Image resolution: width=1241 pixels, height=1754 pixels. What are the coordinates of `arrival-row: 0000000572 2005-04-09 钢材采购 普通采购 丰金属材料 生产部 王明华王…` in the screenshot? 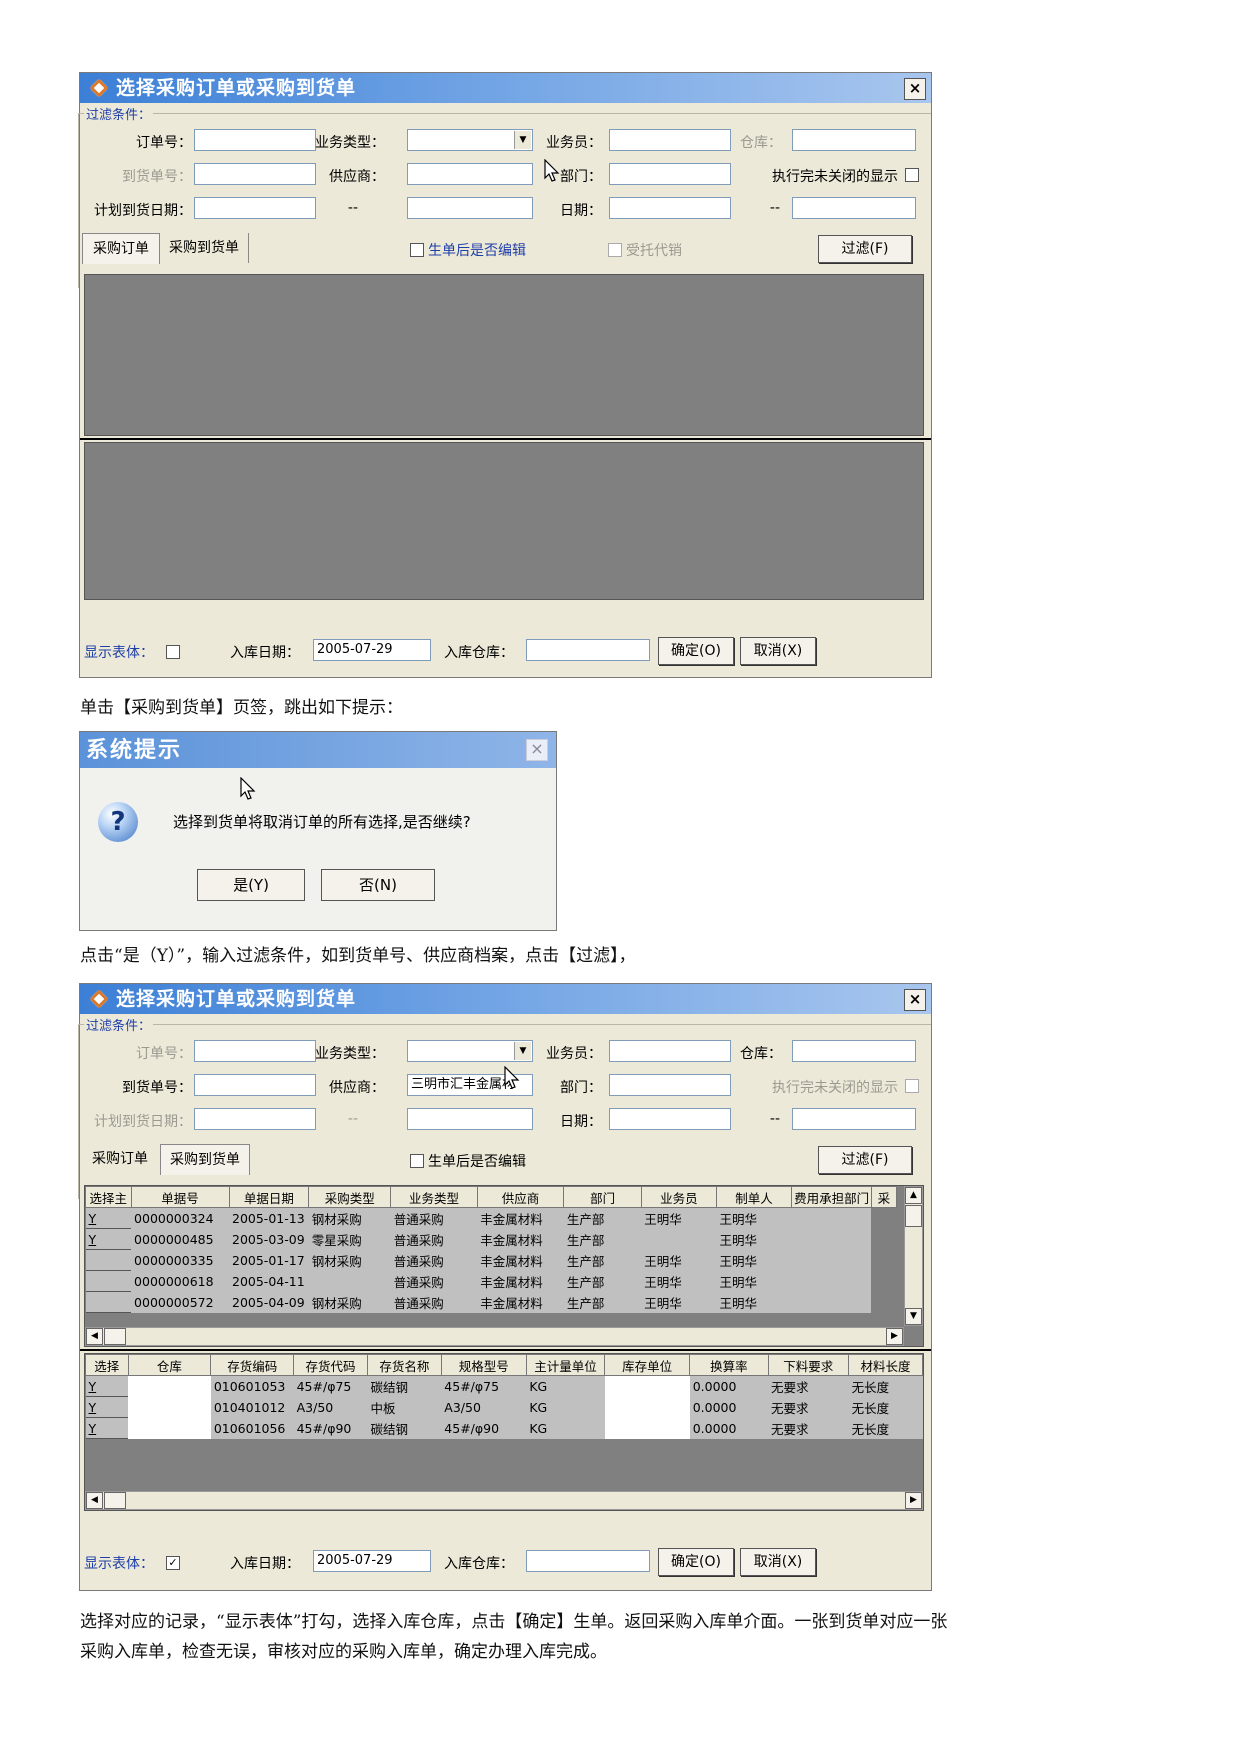 It's located at (491, 1302).